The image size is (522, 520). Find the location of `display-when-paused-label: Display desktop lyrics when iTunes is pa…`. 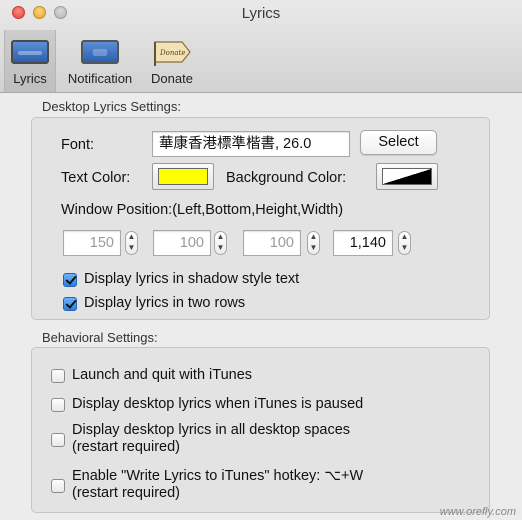

display-when-paused-label: Display desktop lyrics when iTunes is pa… is located at coordinates (218, 404).